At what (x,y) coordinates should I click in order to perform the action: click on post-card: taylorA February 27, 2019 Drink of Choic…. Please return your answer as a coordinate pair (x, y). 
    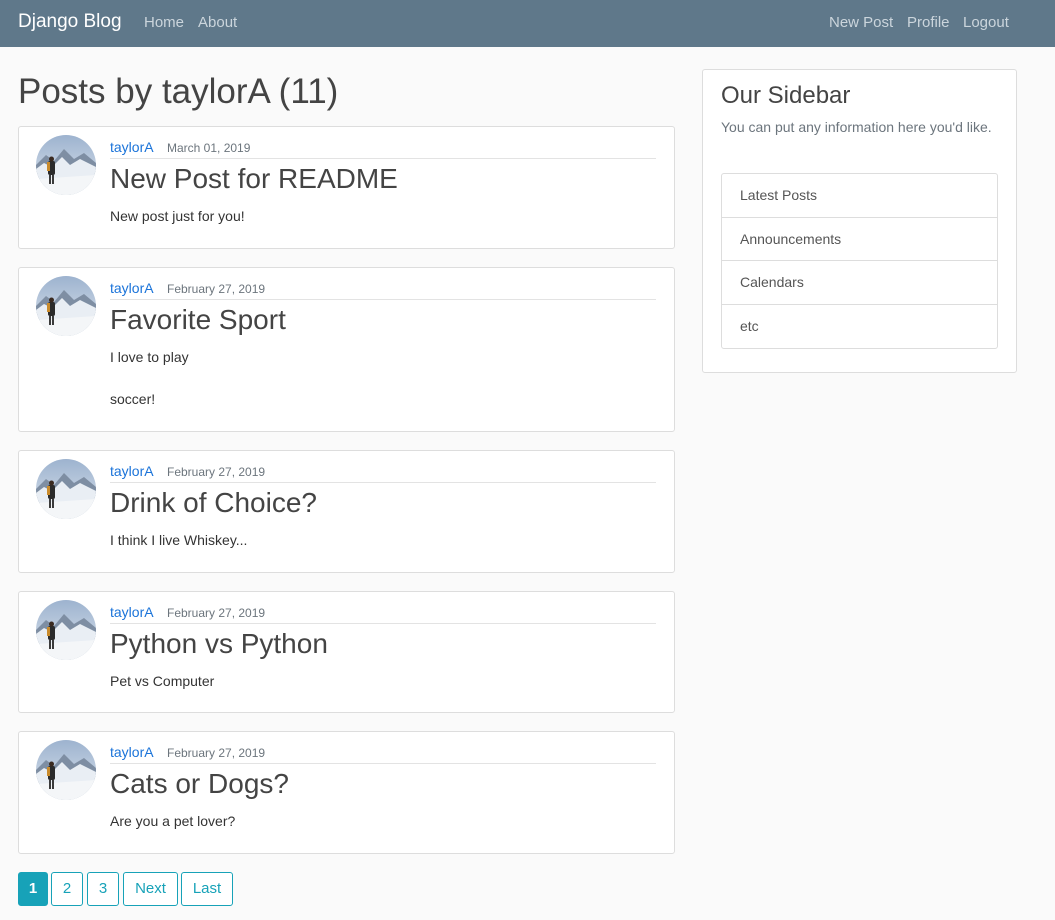
    Looking at the image, I should click on (346, 511).